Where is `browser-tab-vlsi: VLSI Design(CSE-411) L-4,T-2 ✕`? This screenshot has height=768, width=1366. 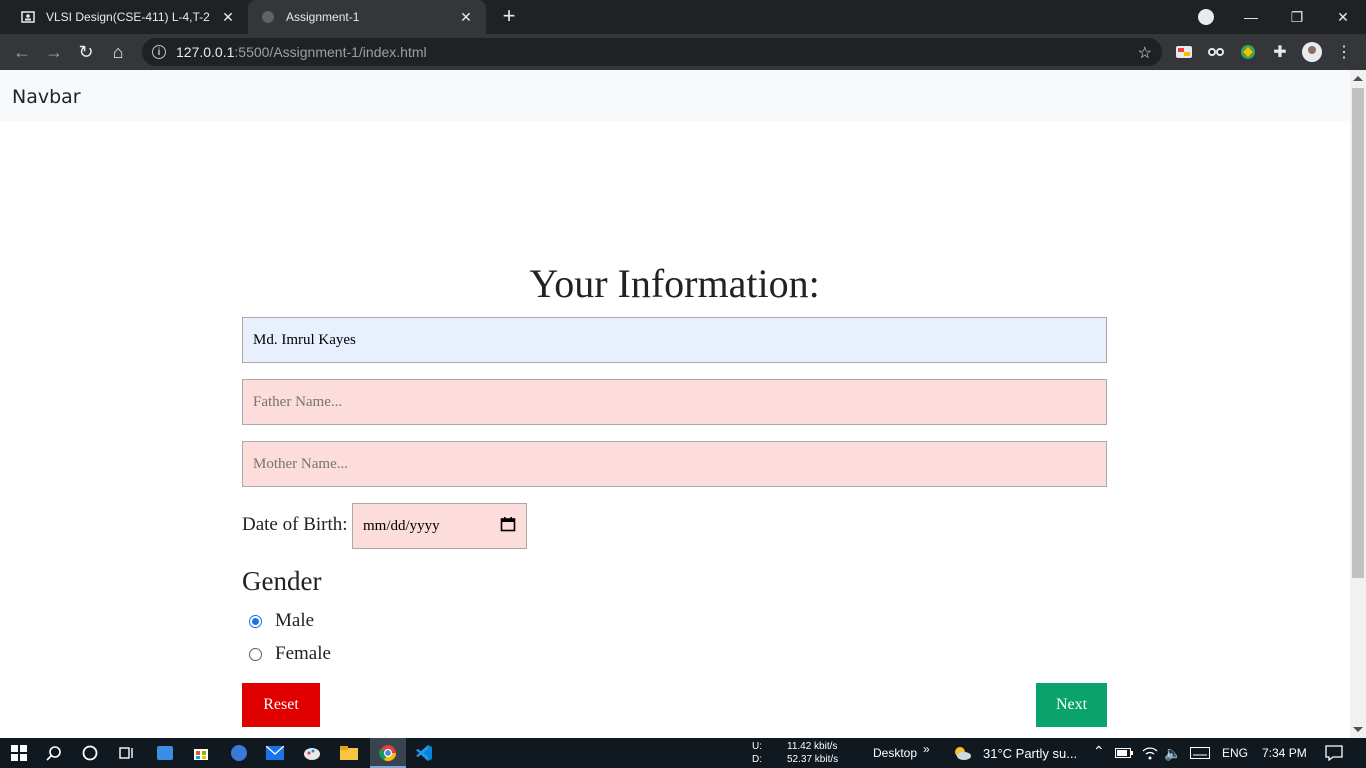
browser-tab-vlsi: VLSI Design(CSE-411) L-4,T-2 ✕ is located at coordinates (128, 17).